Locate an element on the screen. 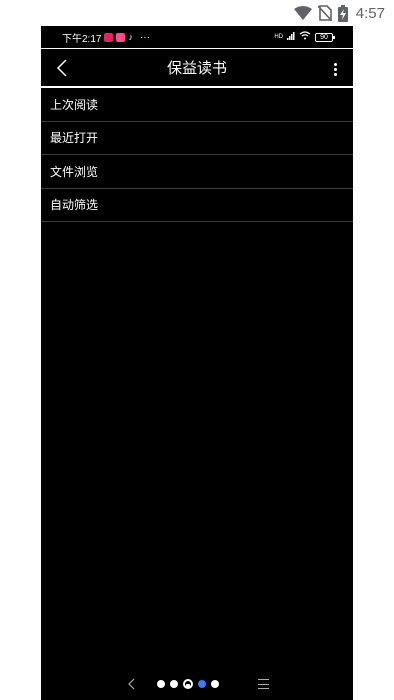  battery-indicator: 90 is located at coordinates (325, 37).